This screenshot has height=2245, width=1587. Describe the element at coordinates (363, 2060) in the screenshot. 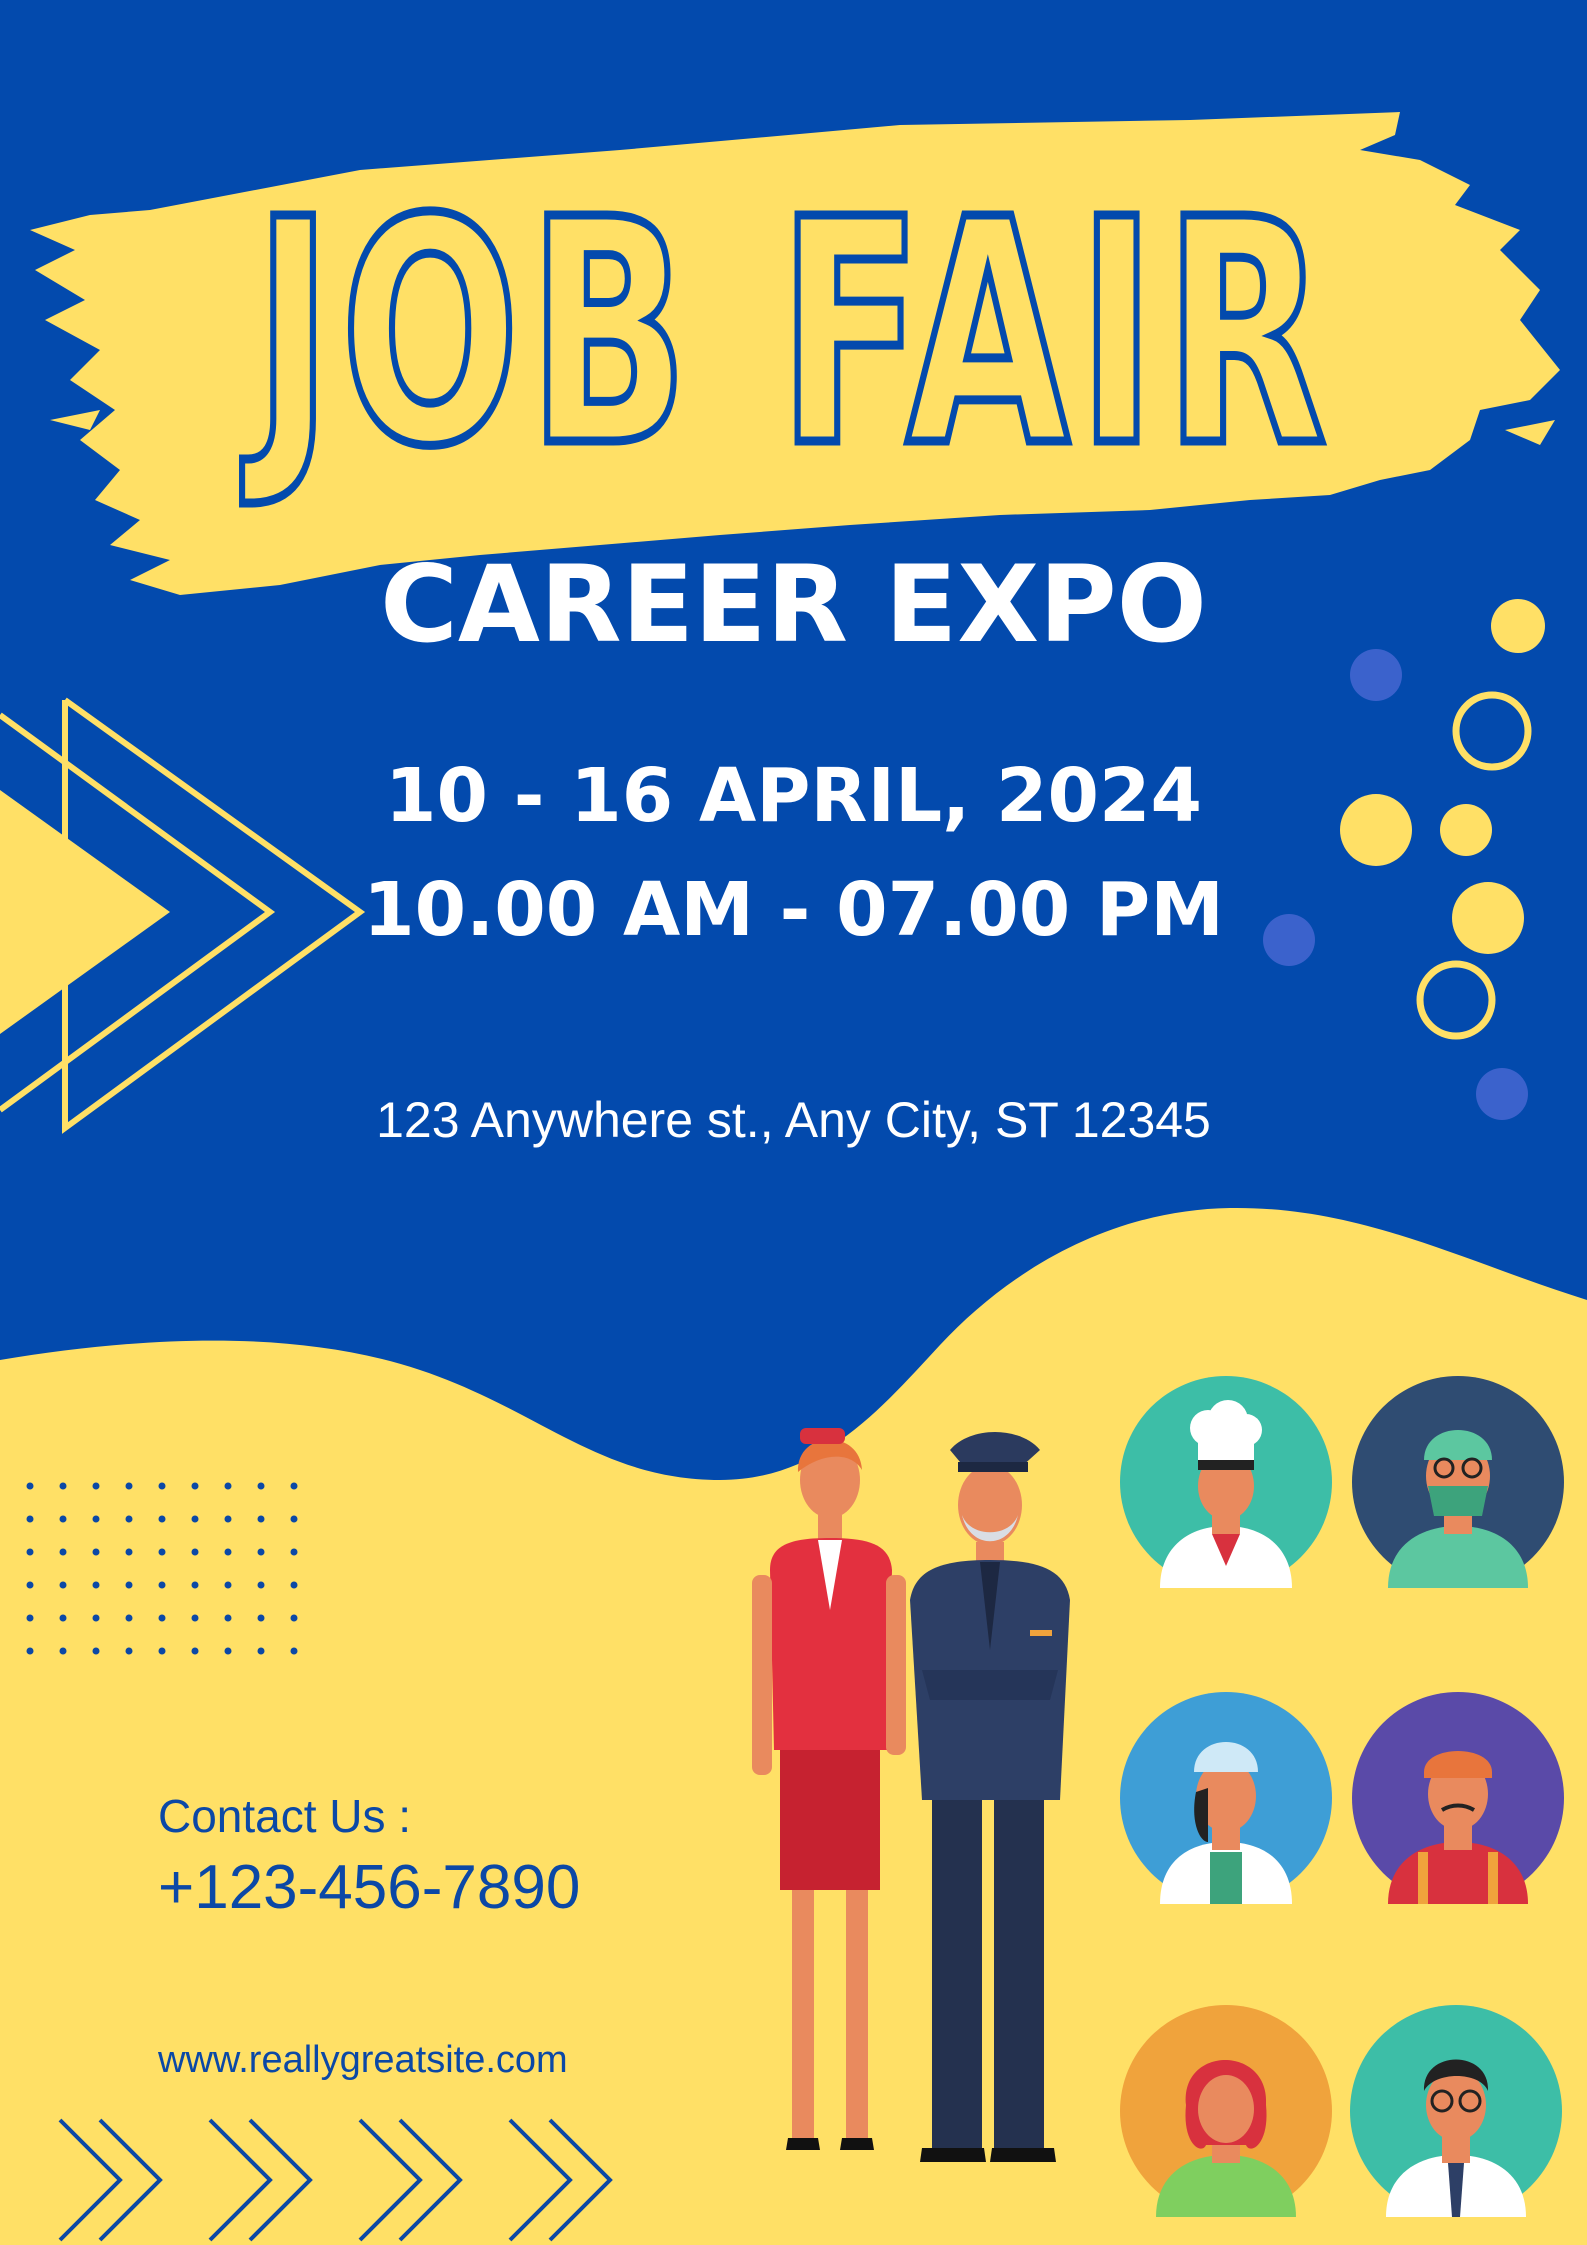

I see `website-link: www.reallygreatsite.com` at that location.